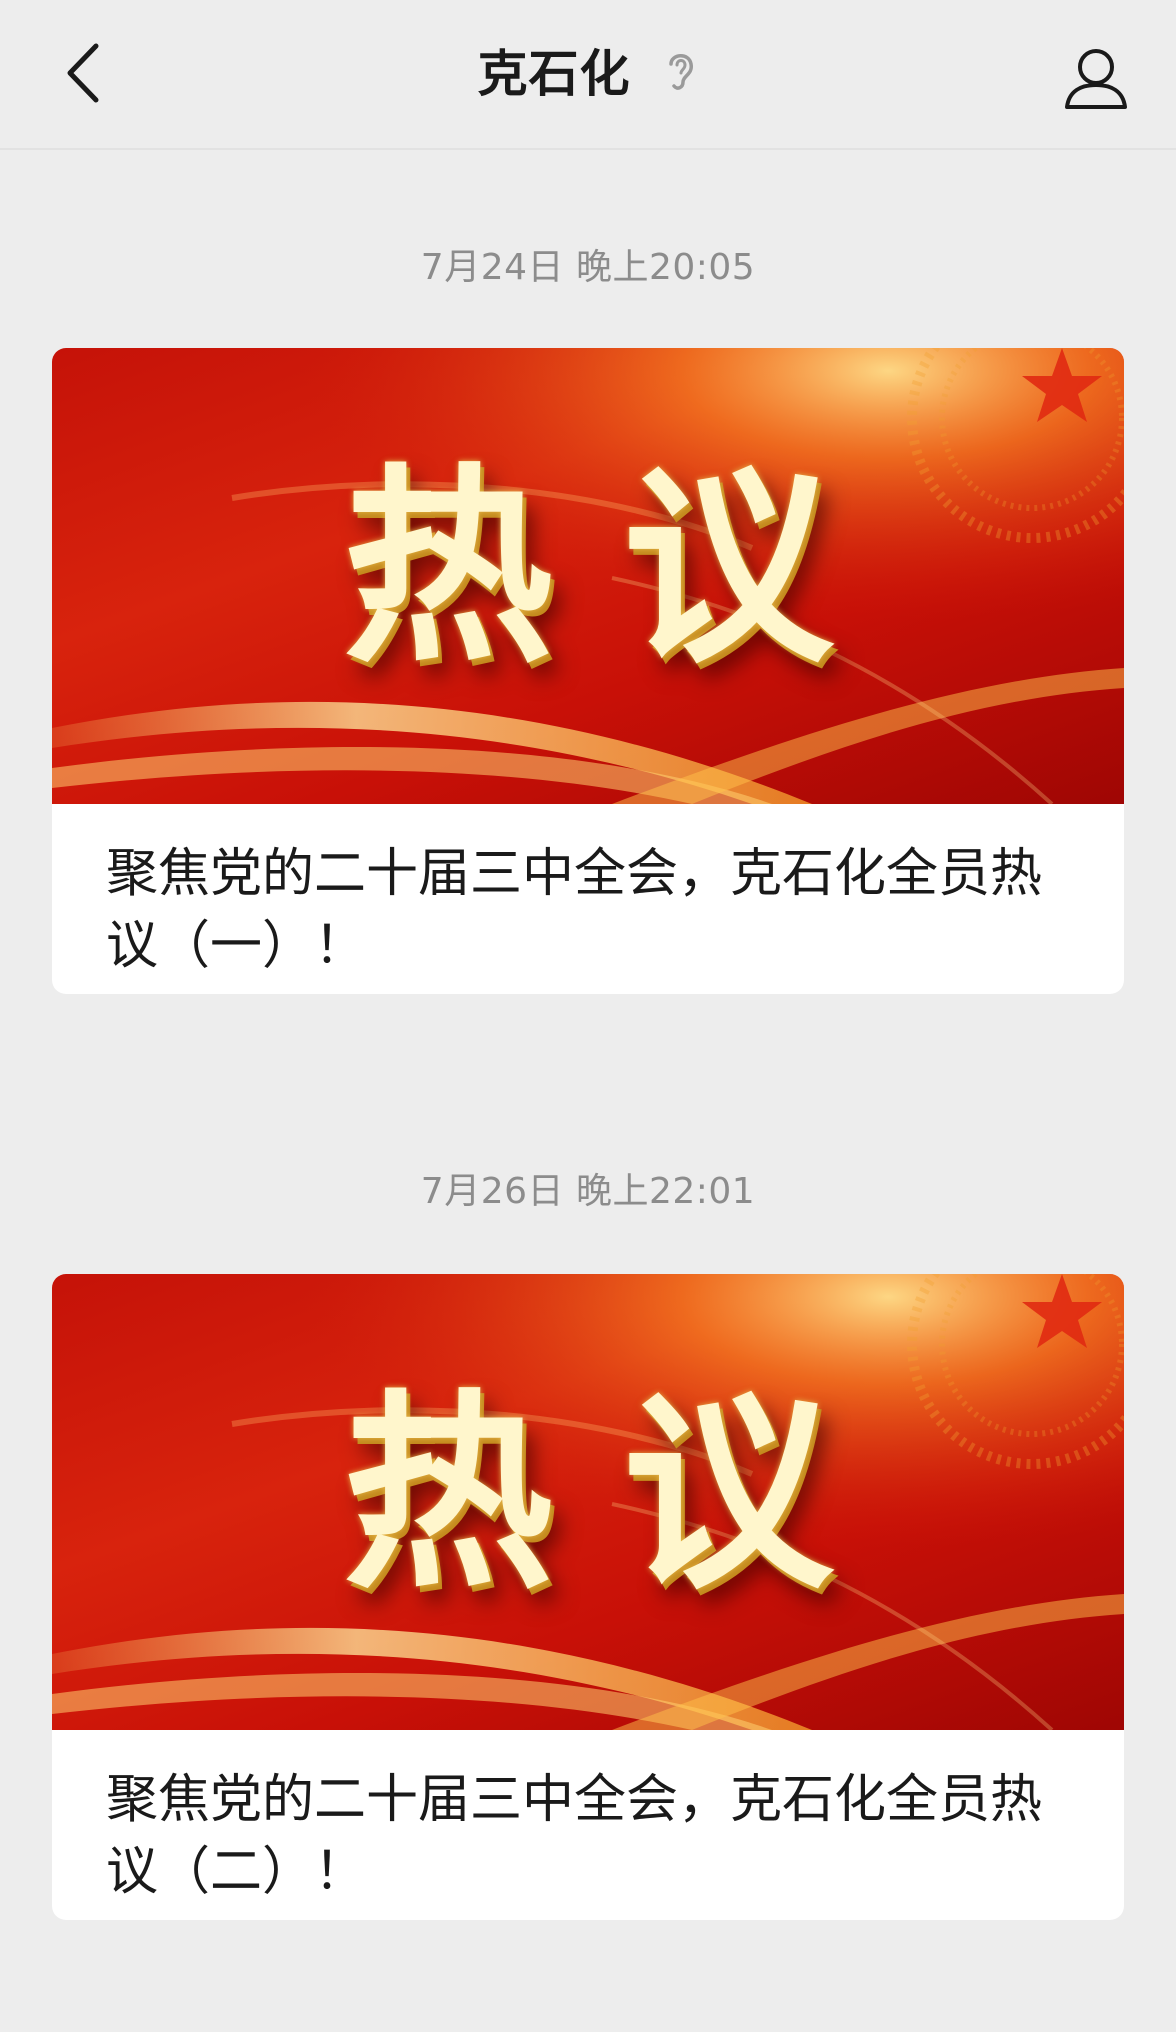 This screenshot has height=2032, width=1176. What do you see at coordinates (680, 70) in the screenshot?
I see `ear-icon` at bounding box center [680, 70].